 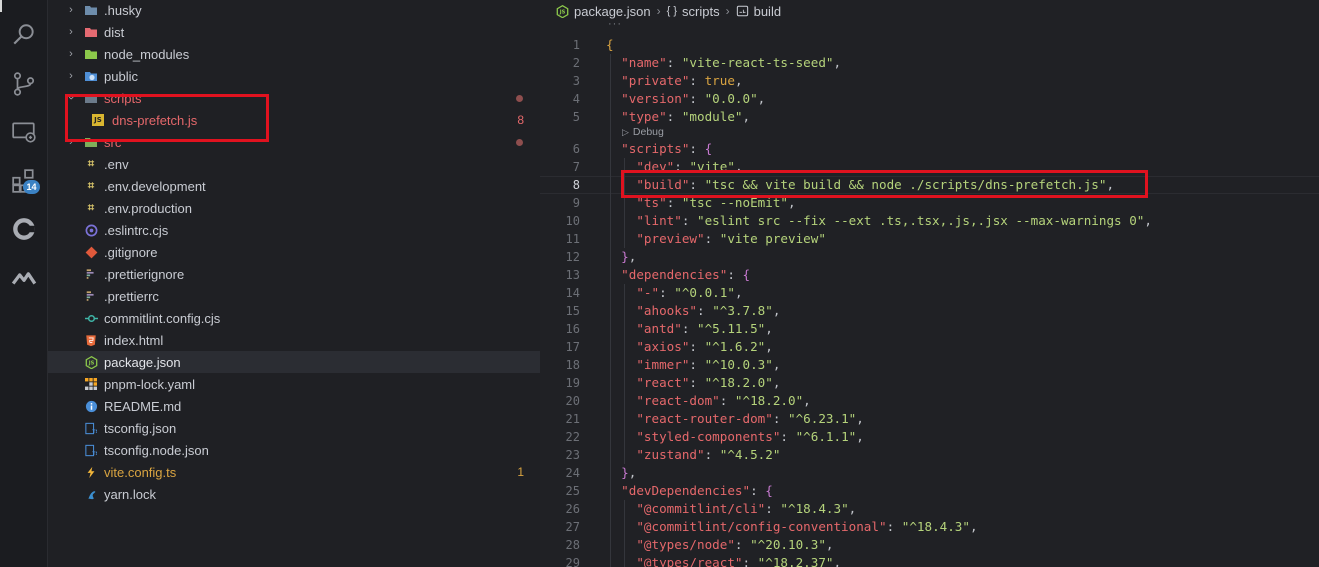 I want to click on code-line: "@commitlint/cli": "^18.4.3",, so click(x=731, y=509).